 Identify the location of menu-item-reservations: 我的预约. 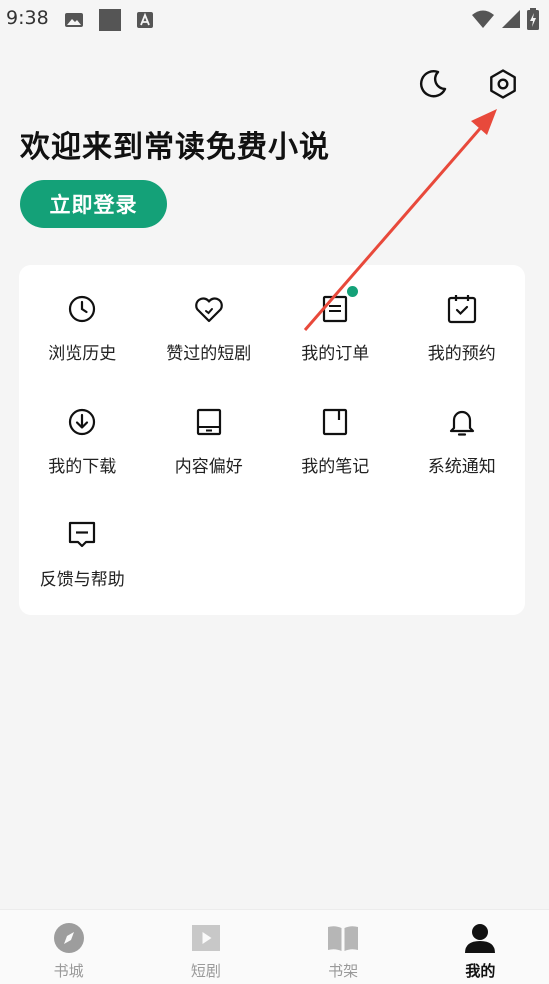
(462, 346).